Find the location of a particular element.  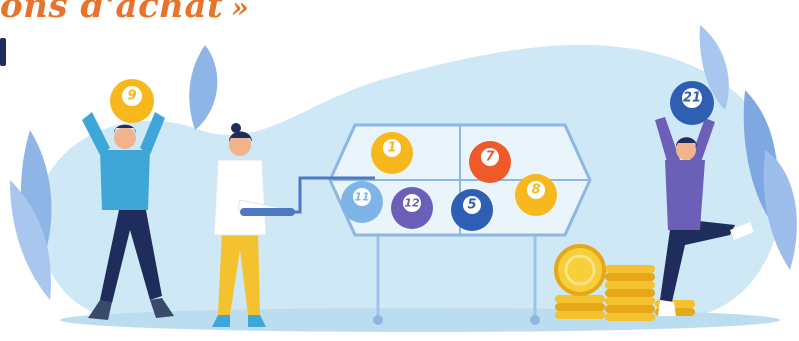

ball-number: 11 is located at coordinates (361, 197).